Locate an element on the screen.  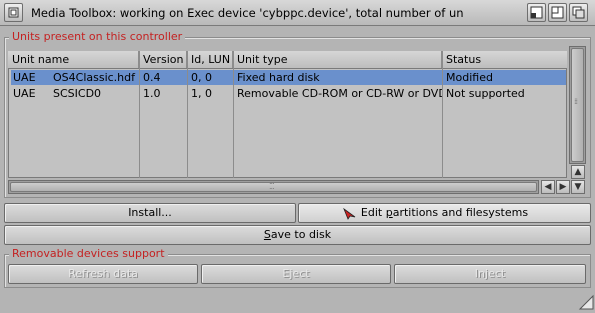
horizontal-scrollbar: ⁚⁚⁚ is located at coordinates (273, 187).